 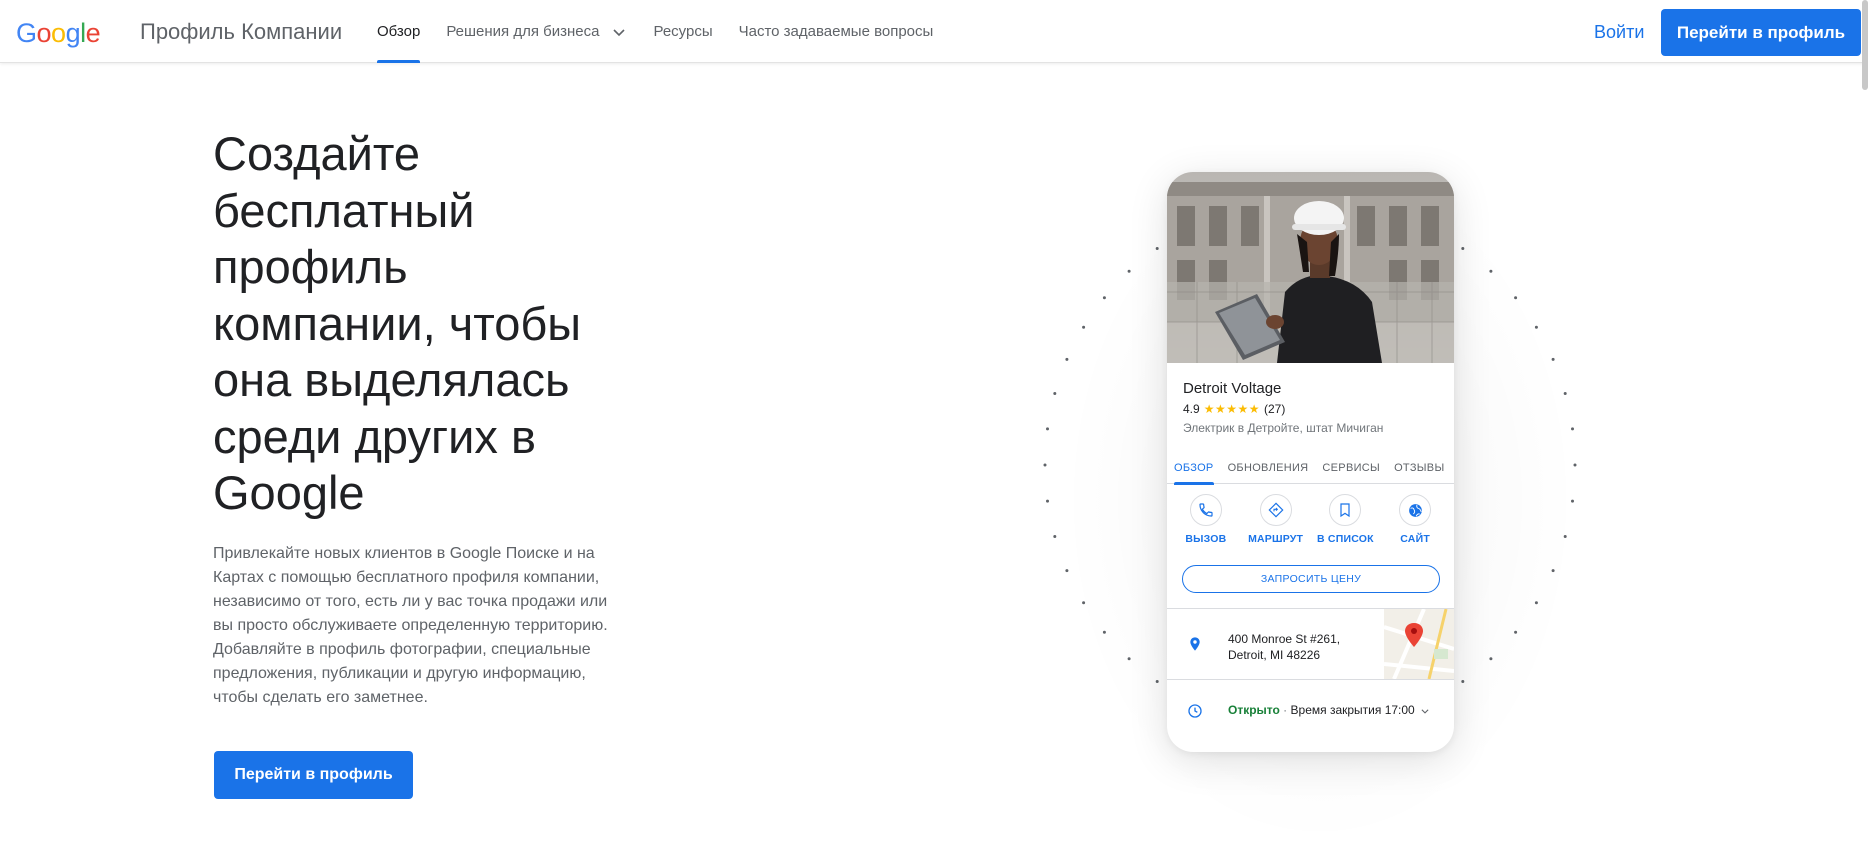 What do you see at coordinates (1206, 539) in the screenshot?
I see `call-action-label: ВЫЗОВ` at bounding box center [1206, 539].